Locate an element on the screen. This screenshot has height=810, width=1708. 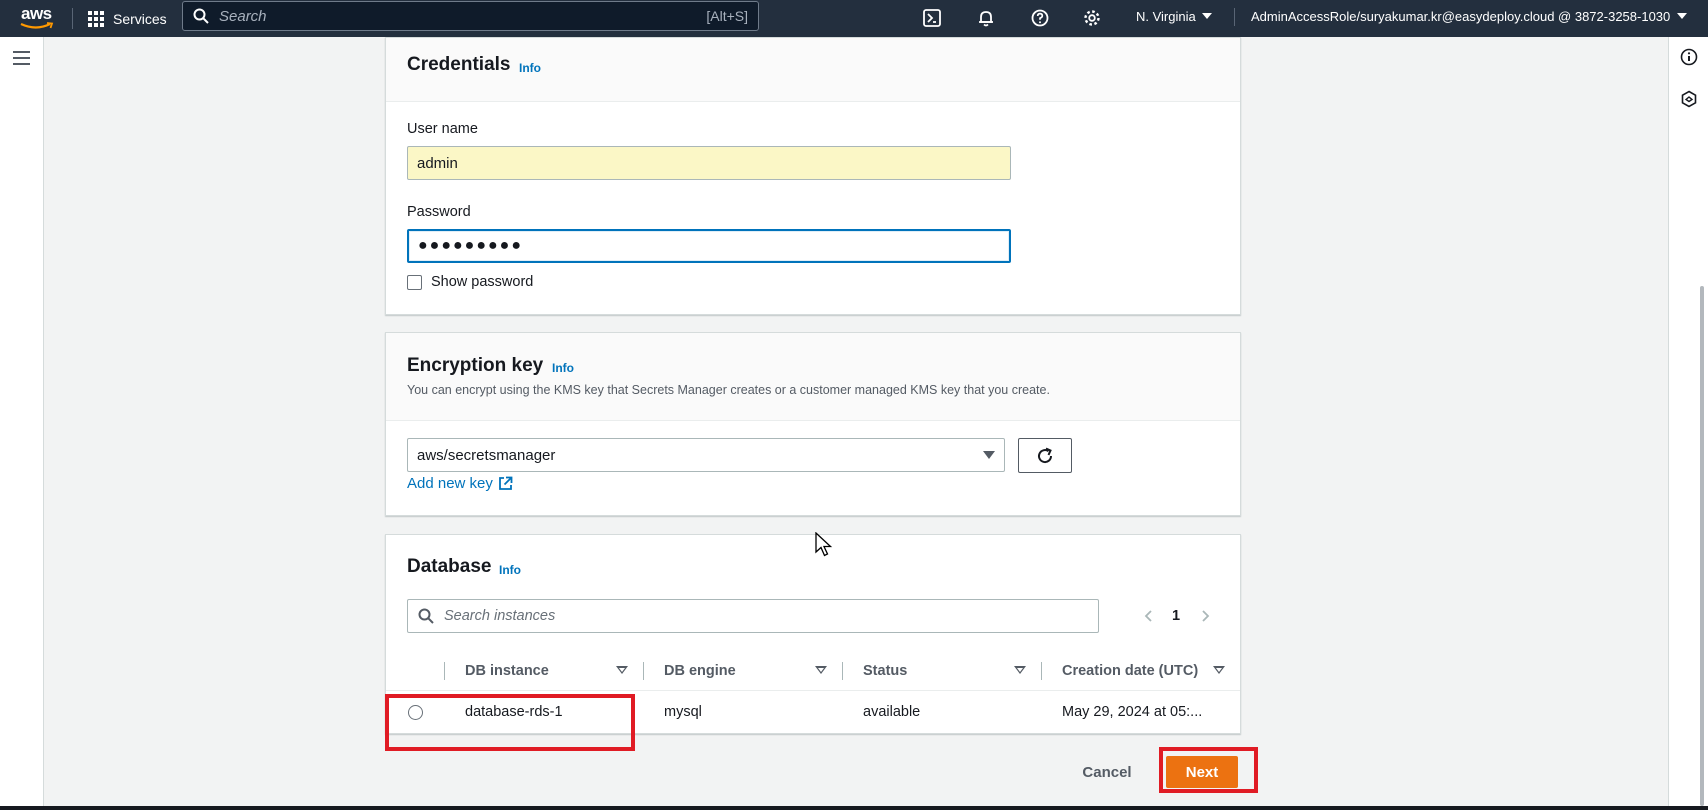
region-label: N. Virginia is located at coordinates (1166, 16).